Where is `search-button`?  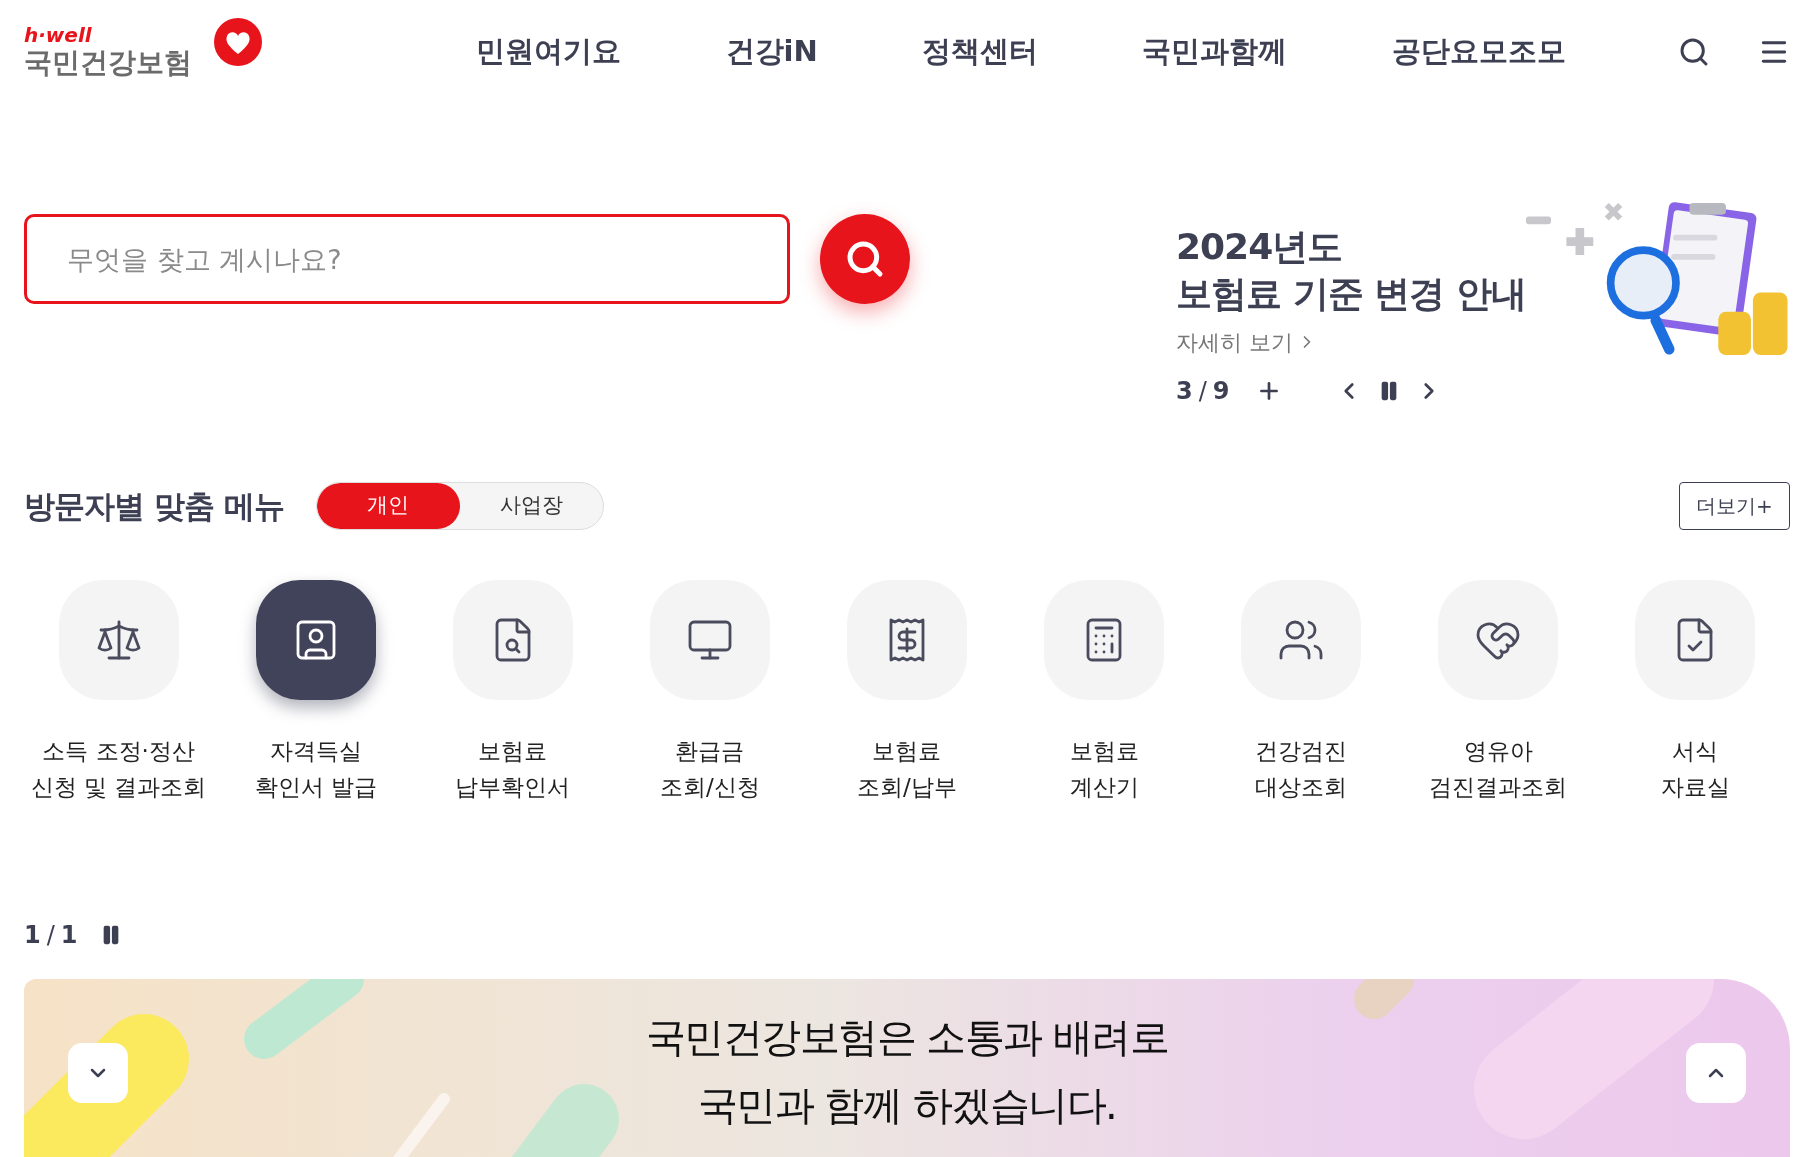
search-button is located at coordinates (865, 259).